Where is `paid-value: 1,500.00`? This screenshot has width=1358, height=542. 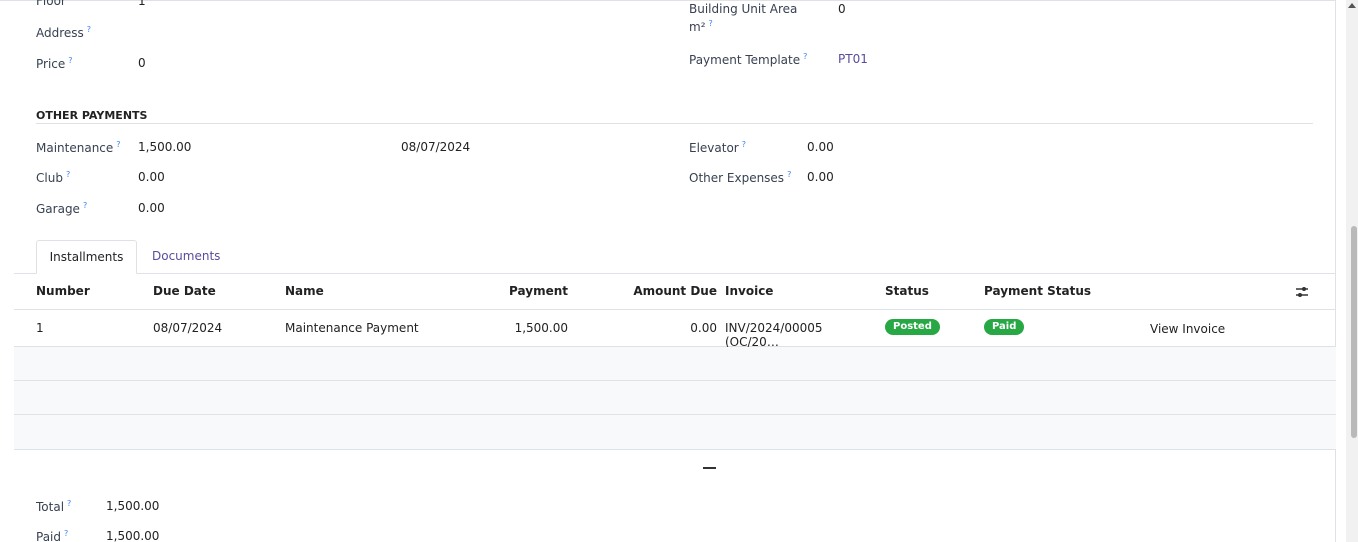
paid-value: 1,500.00 is located at coordinates (133, 535).